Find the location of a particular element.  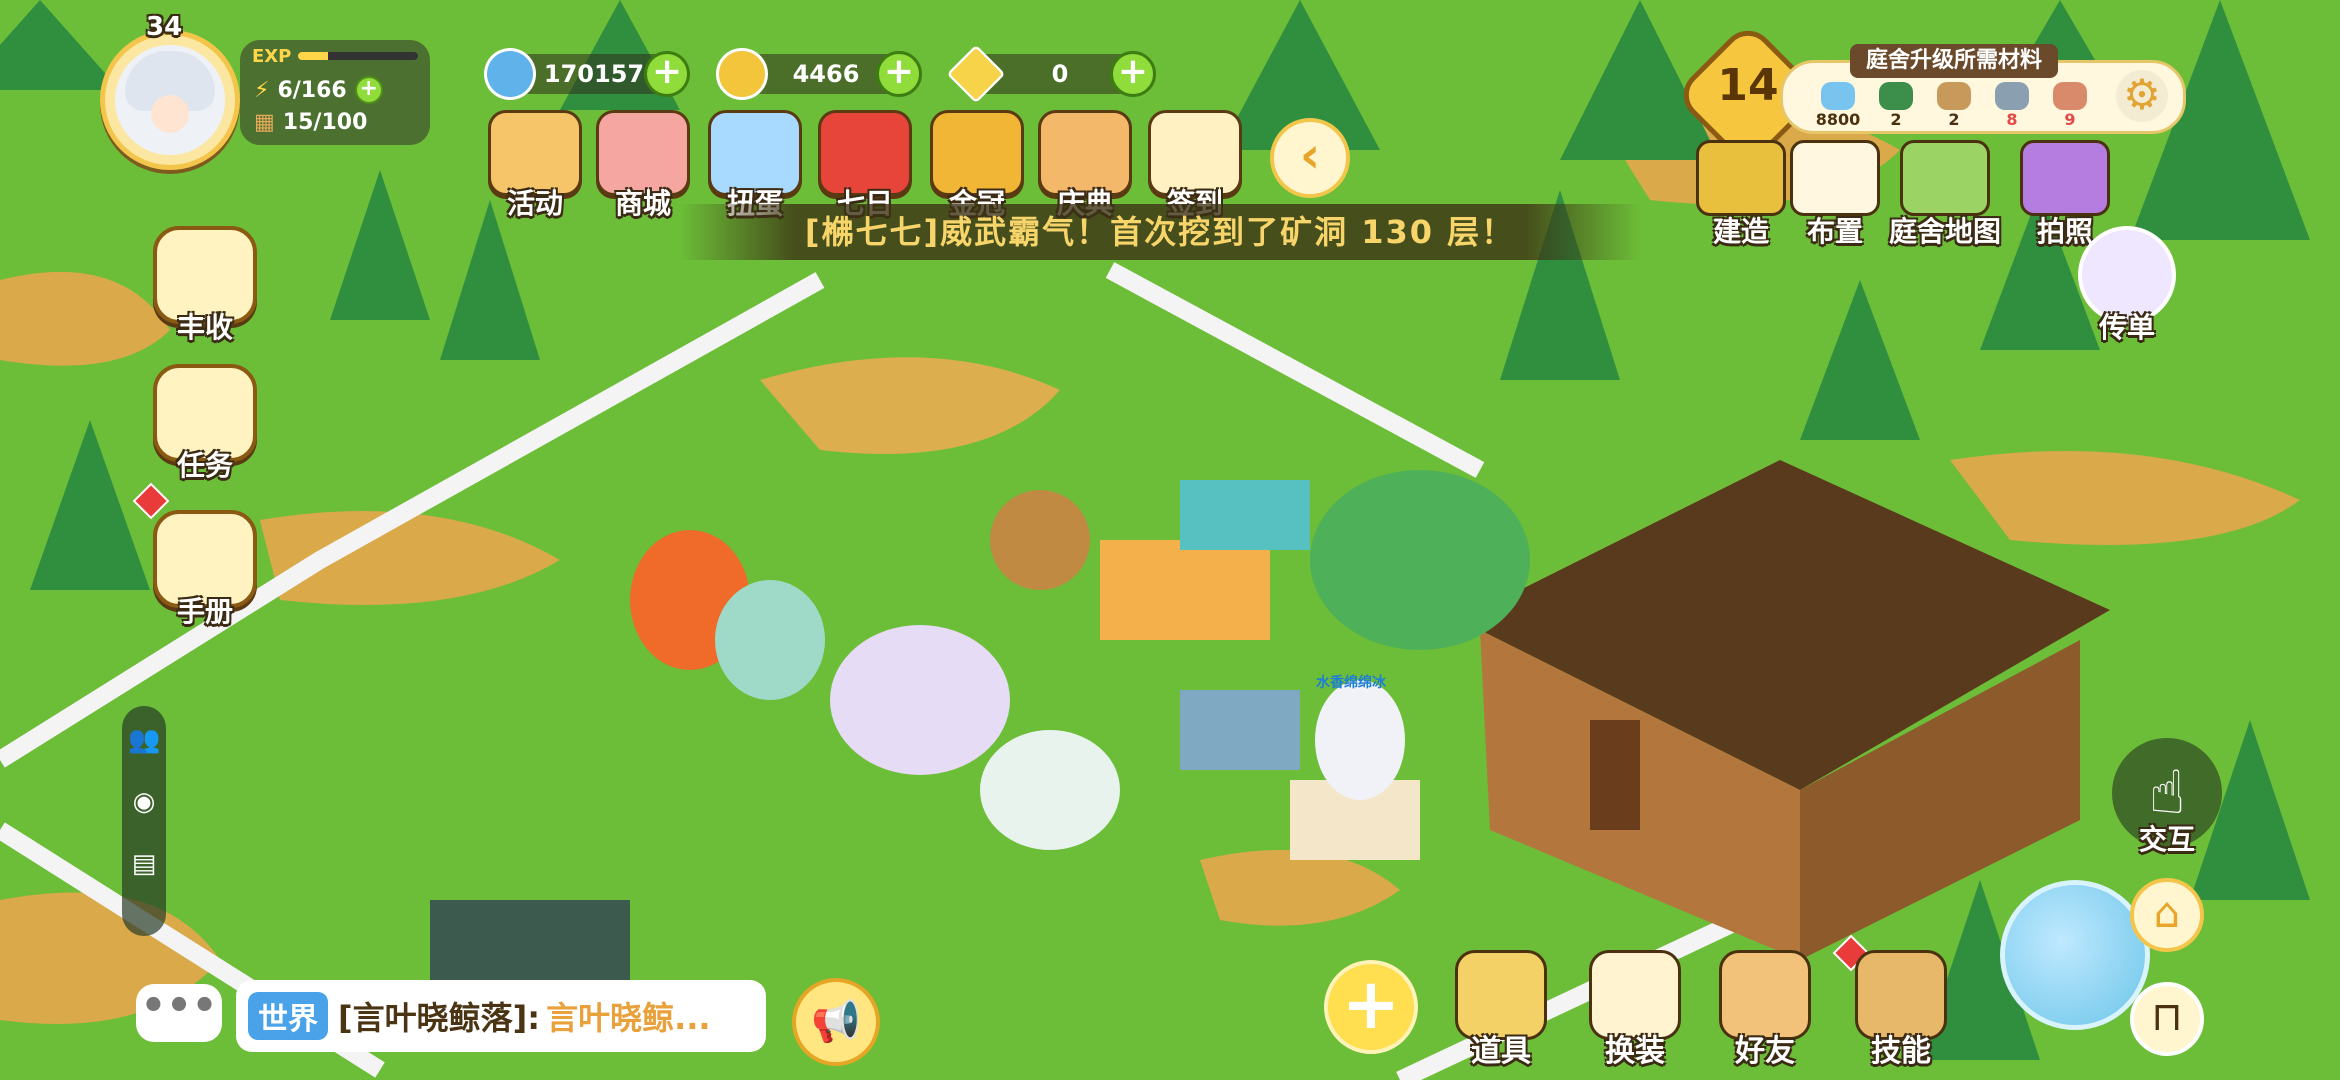

props-button: 道具 is located at coordinates (1501, 1010).